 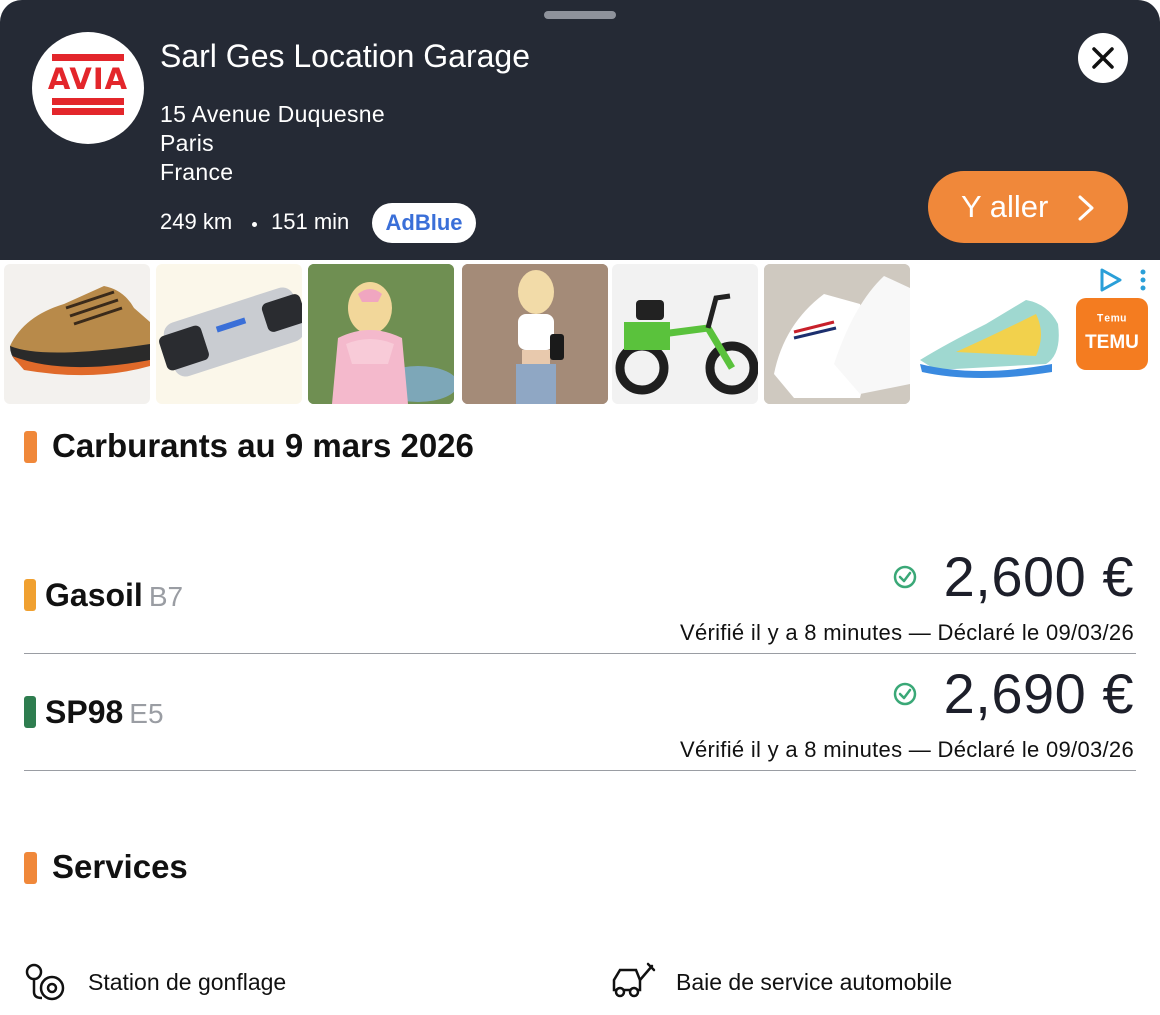 What do you see at coordinates (1038, 693) in the screenshot?
I see `fuel-price: 2,690 €` at bounding box center [1038, 693].